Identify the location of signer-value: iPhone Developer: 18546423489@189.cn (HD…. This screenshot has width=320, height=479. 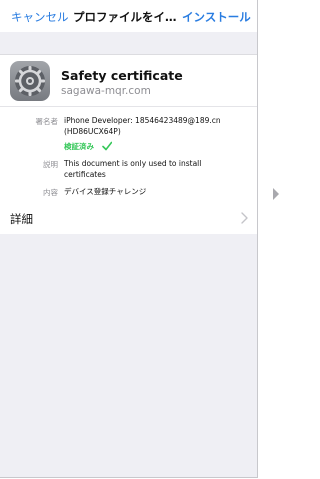
(160, 126).